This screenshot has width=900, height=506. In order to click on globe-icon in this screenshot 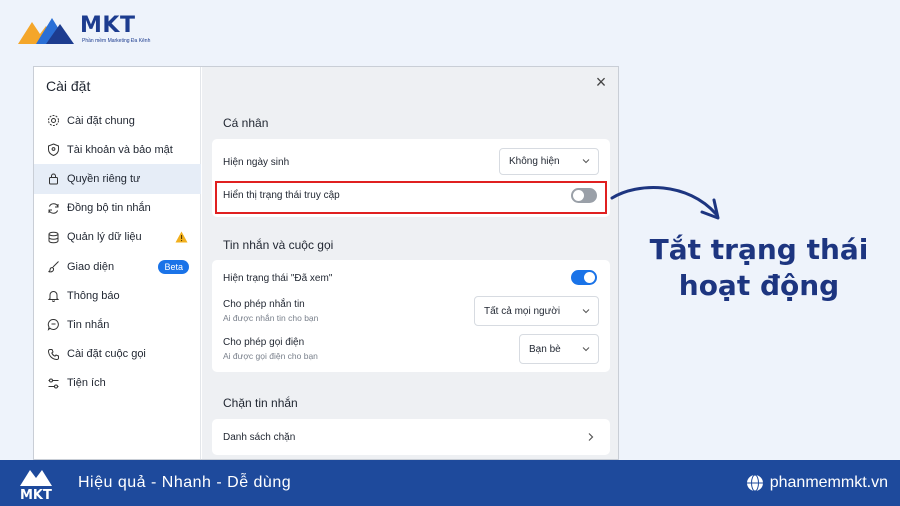, I will do `click(754, 483)`.